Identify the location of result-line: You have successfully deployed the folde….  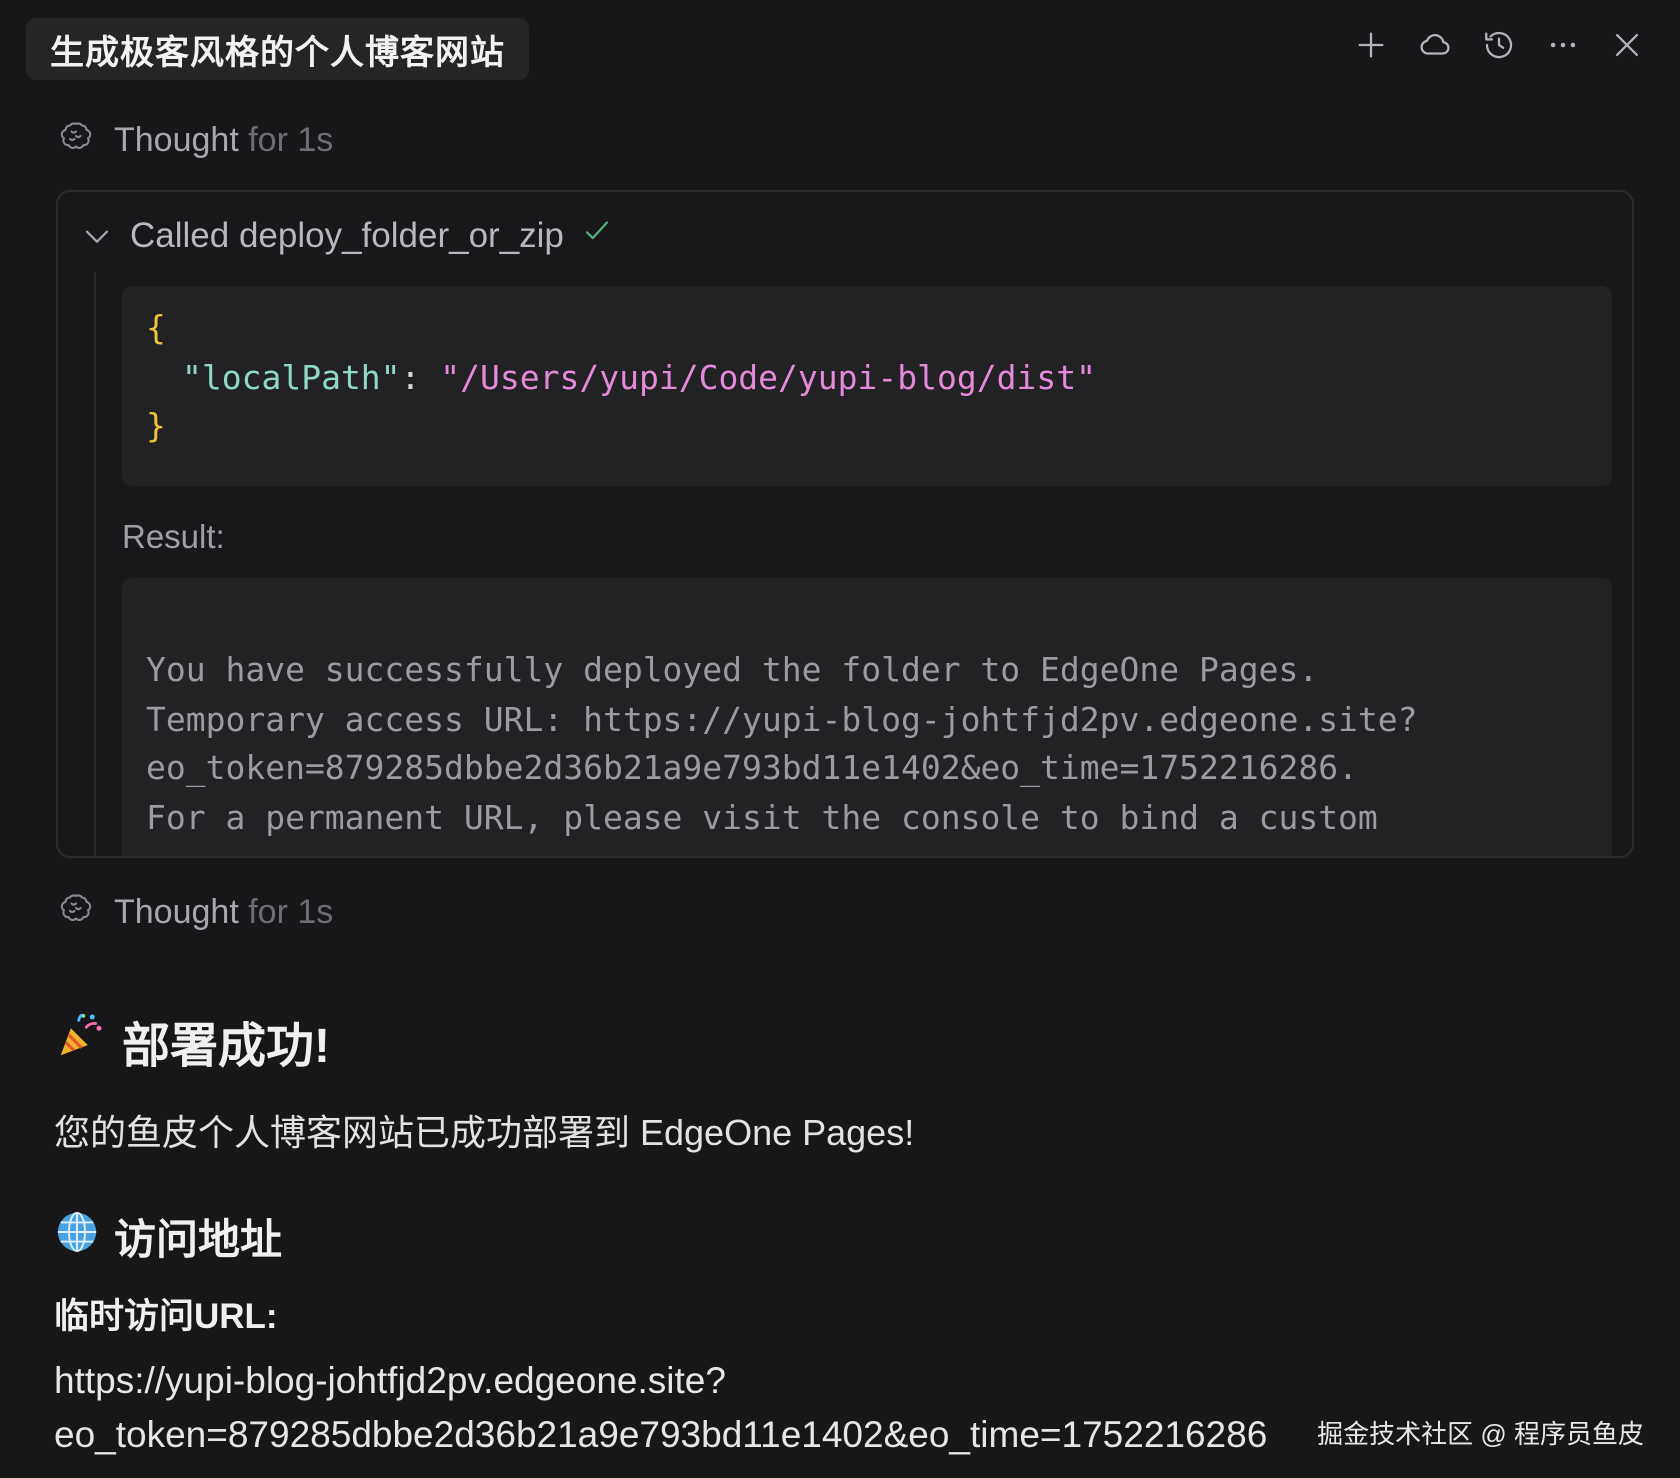
(732, 669).